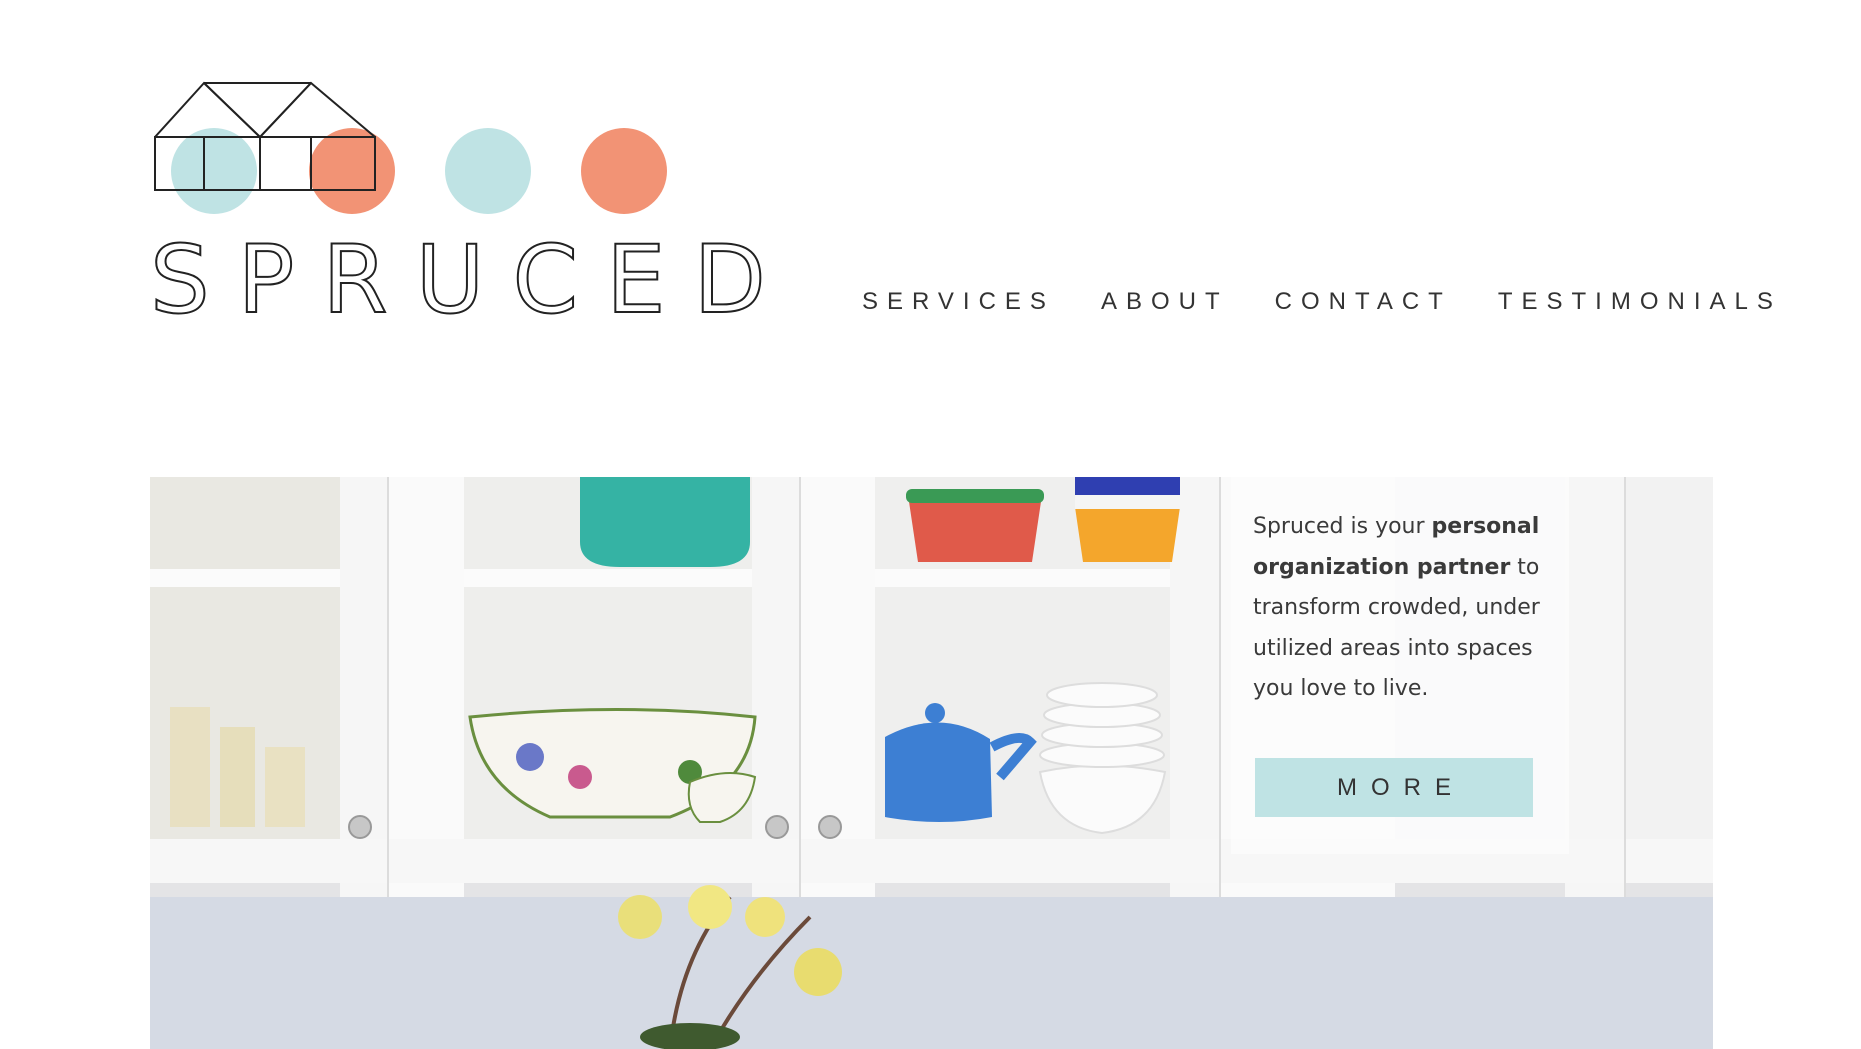 The image size is (1861, 1049). I want to click on nav-link-contact: CONTACT, so click(1363, 302).